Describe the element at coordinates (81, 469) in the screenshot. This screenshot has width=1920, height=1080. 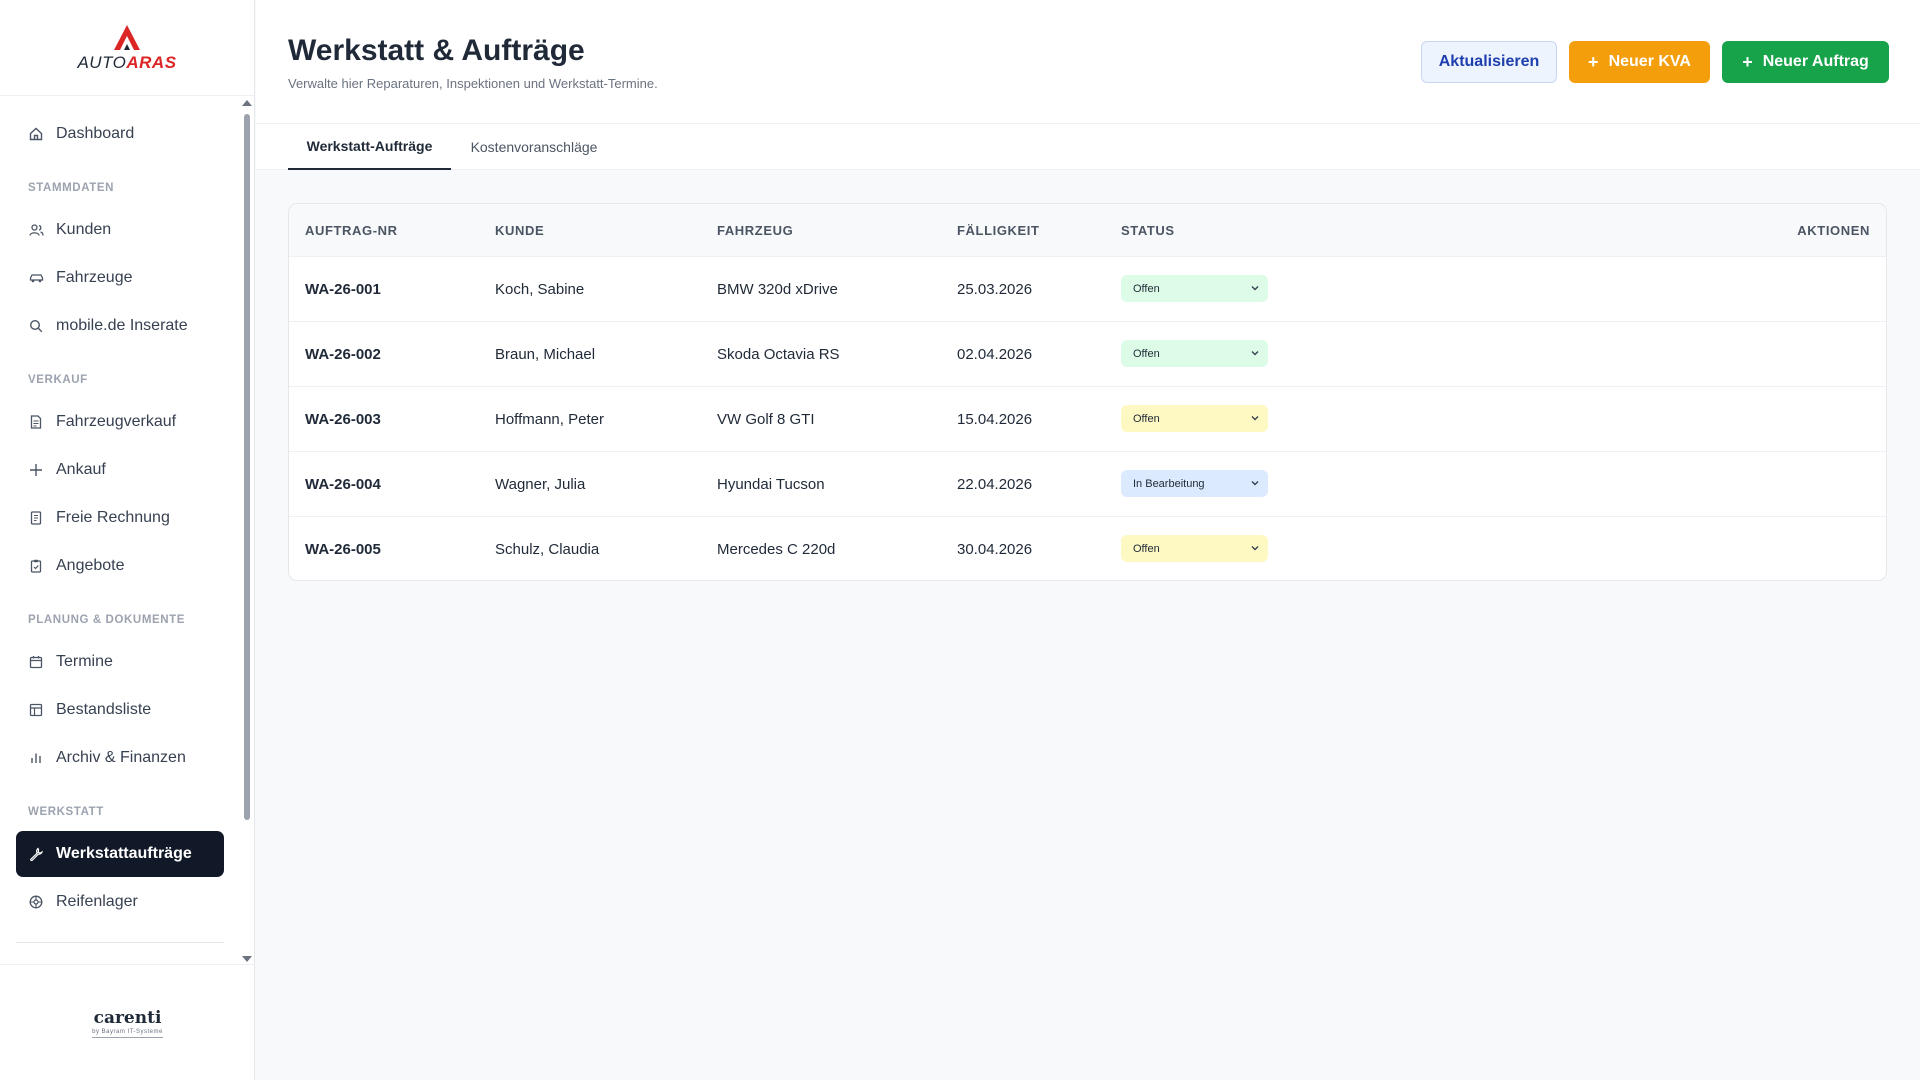
I see `sidebar-item-label: Ankauf` at that location.